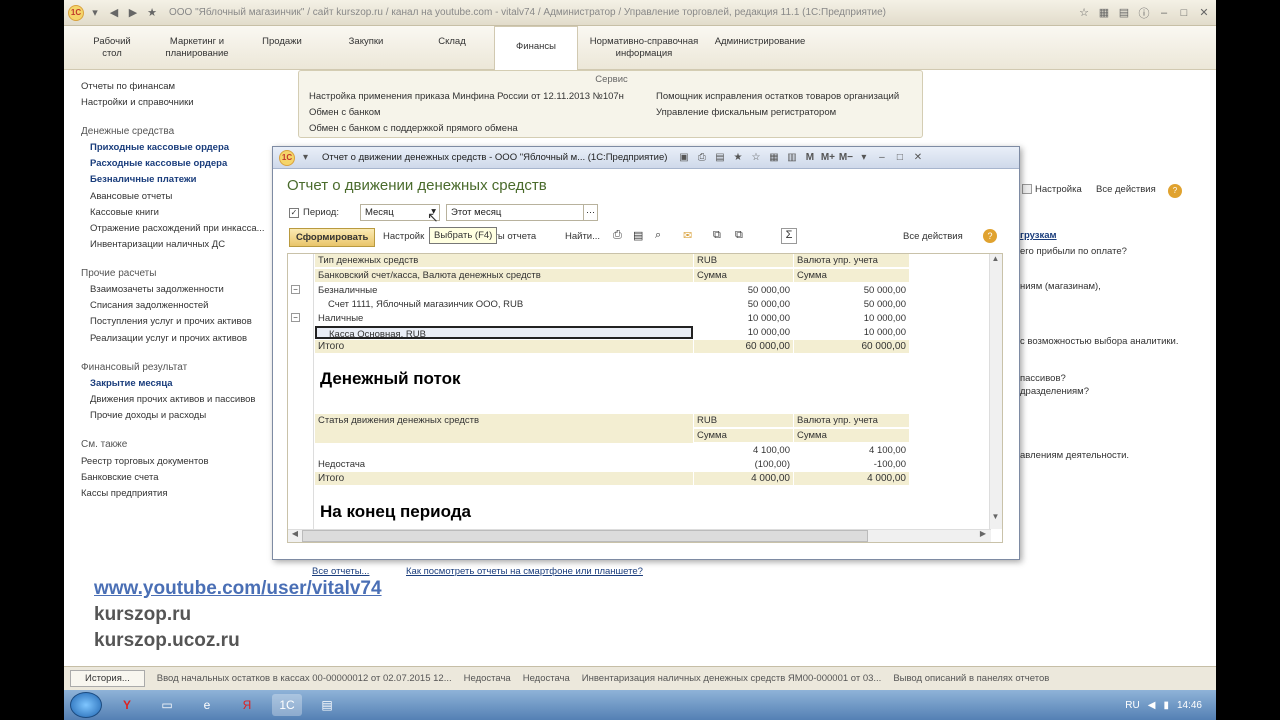 This screenshot has width=1280, height=720. Describe the element at coordinates (687, 235) in the screenshot. I see `mail-icon: ✉` at that location.